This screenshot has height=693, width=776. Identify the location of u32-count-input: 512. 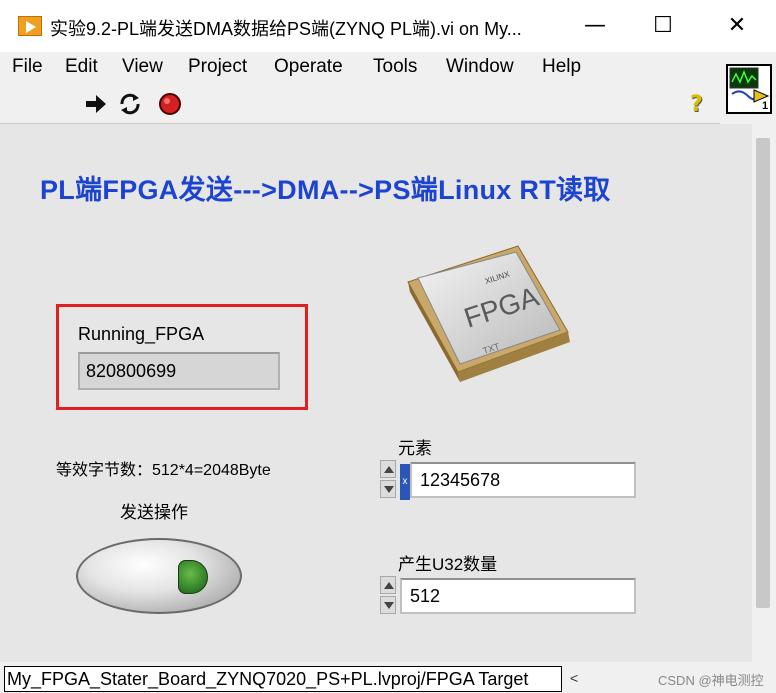
(518, 596).